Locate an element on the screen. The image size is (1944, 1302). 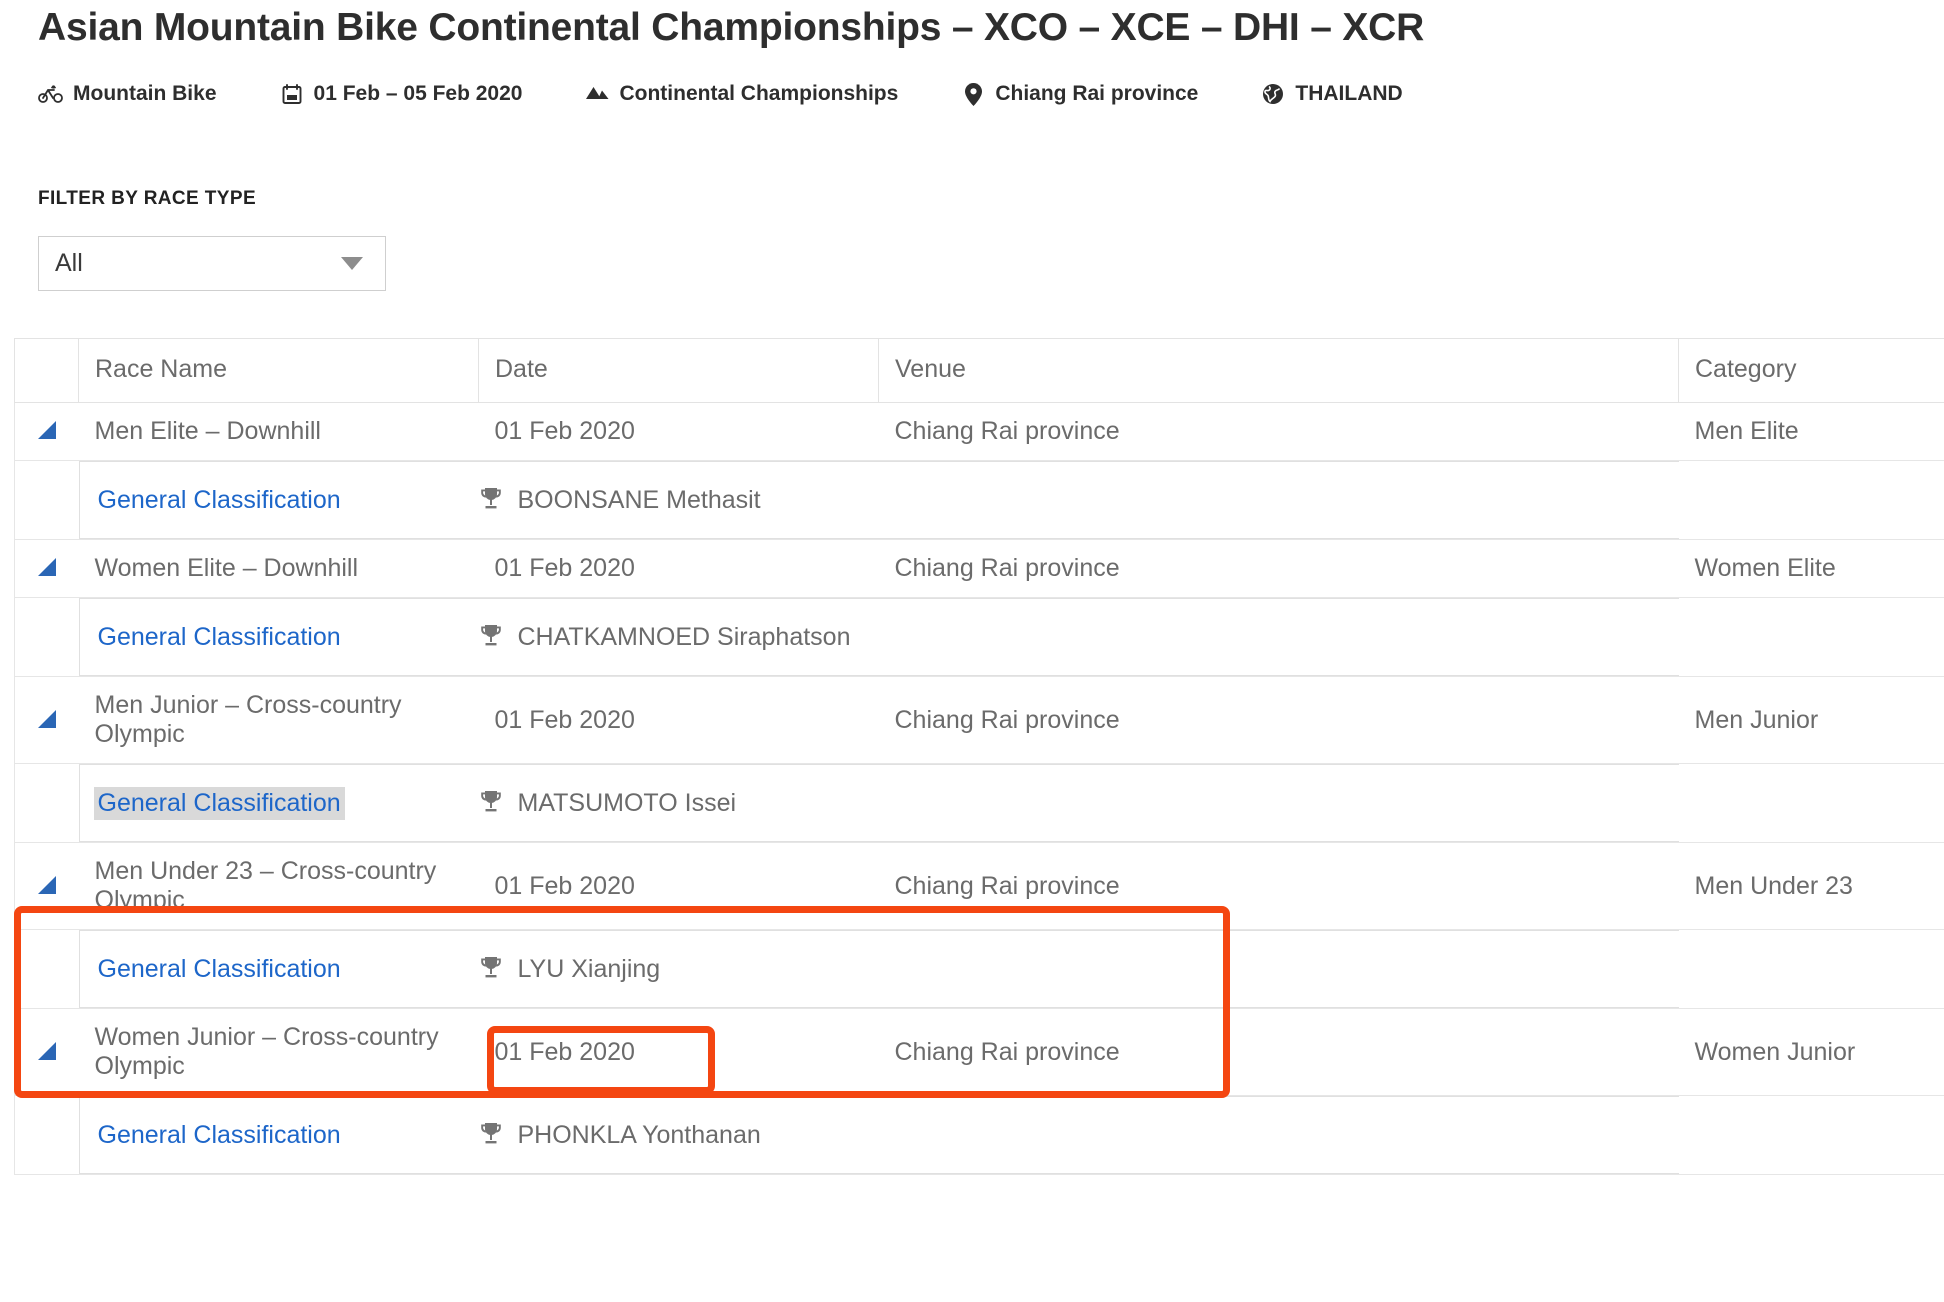
meta-discipline: Mountain Bike is located at coordinates (127, 94).